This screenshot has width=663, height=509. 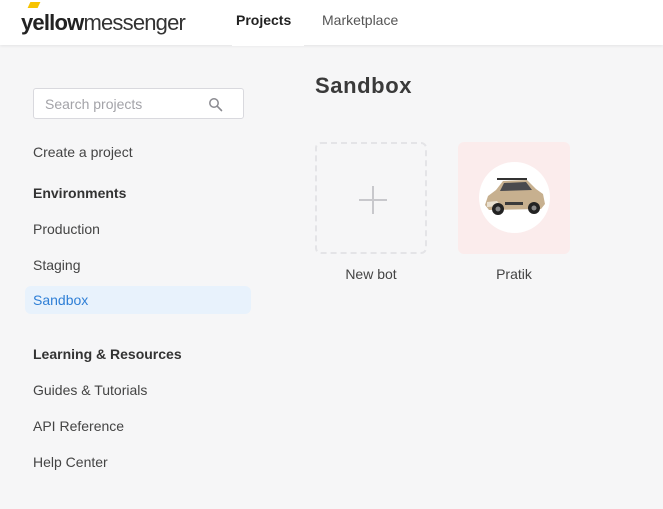 What do you see at coordinates (364, 85) in the screenshot?
I see `page-title: Sandbox` at bounding box center [364, 85].